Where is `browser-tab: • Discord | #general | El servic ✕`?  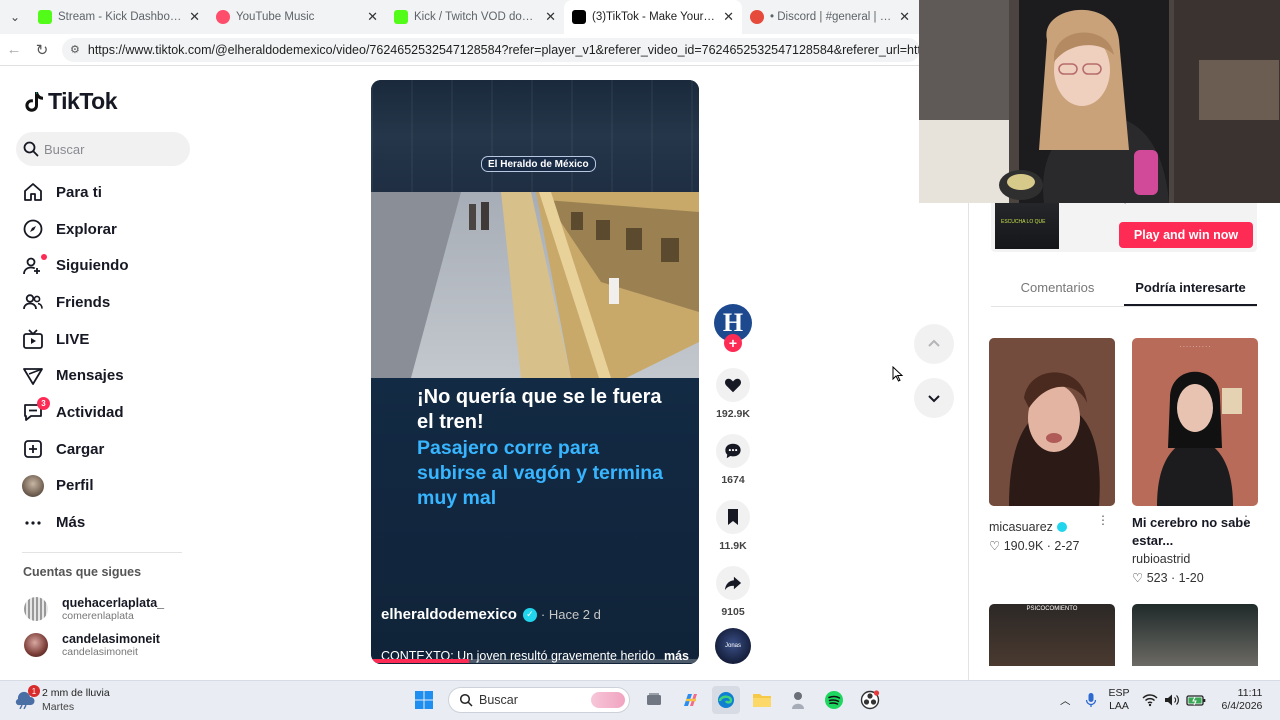 browser-tab: • Discord | #general | El servic ✕ is located at coordinates (830, 17).